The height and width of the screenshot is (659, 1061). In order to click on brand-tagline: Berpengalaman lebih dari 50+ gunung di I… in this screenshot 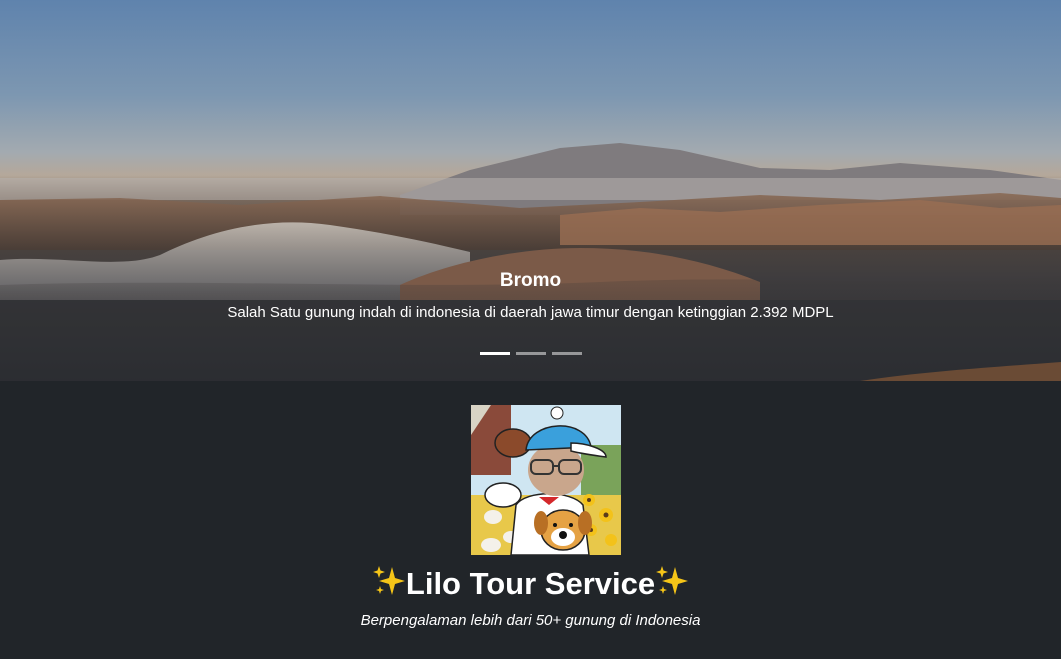, I will do `click(530, 620)`.